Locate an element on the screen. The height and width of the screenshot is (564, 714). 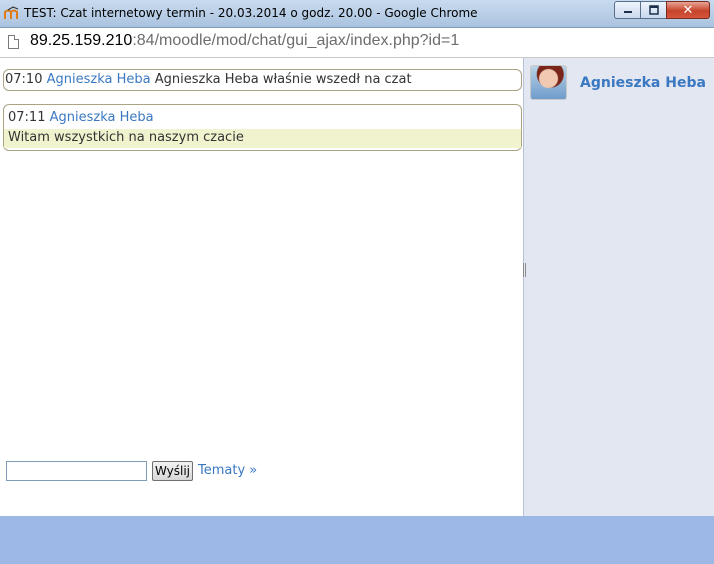
message-text: Agnieszka Heba właśnie wszedł na czat is located at coordinates (283, 79).